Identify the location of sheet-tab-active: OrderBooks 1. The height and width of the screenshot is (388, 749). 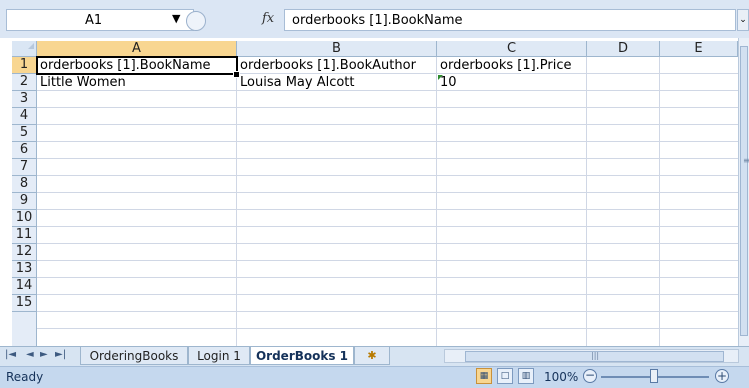
(302, 356).